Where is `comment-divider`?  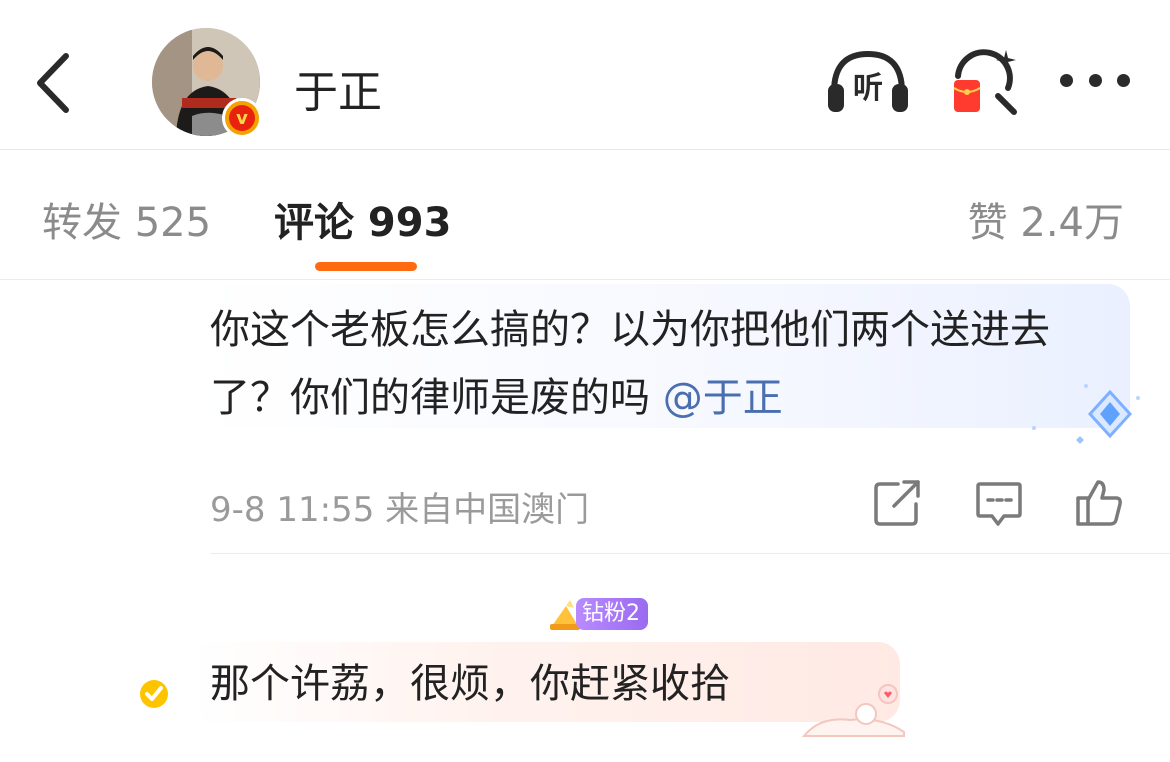 comment-divider is located at coordinates (690, 553).